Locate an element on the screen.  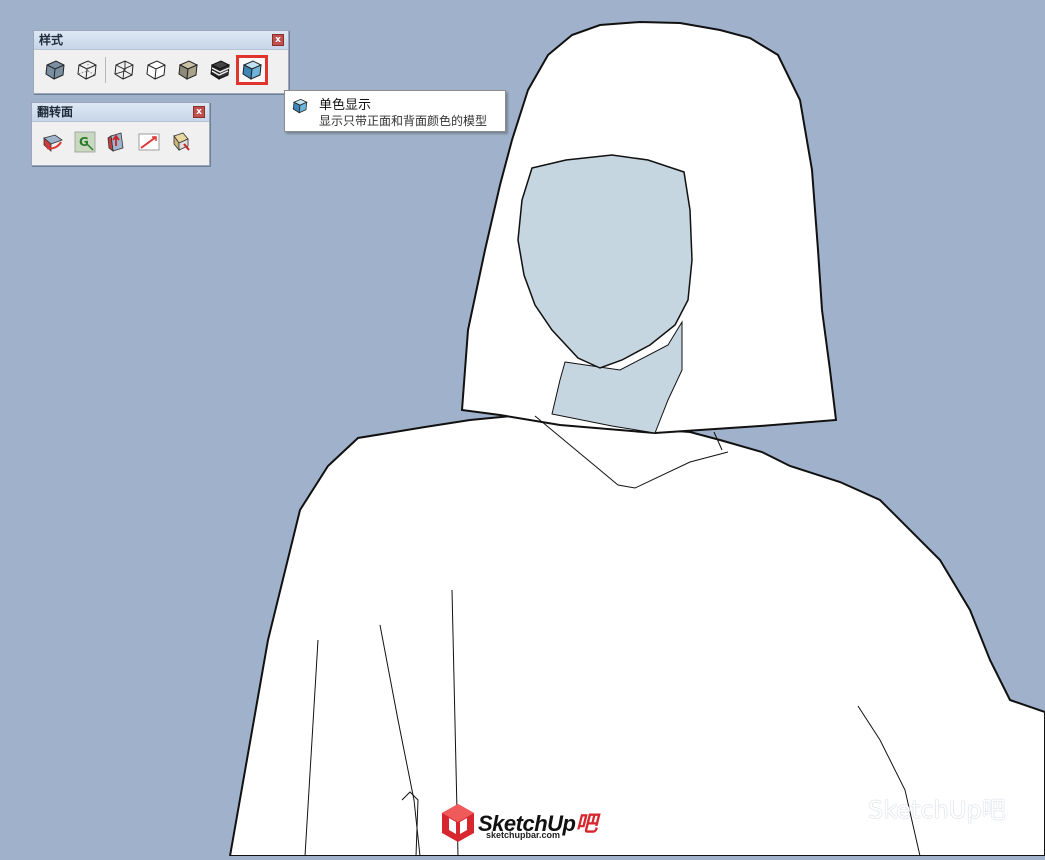
wechat-watermark: SketchUp吧 is located at coordinates (912, 807).